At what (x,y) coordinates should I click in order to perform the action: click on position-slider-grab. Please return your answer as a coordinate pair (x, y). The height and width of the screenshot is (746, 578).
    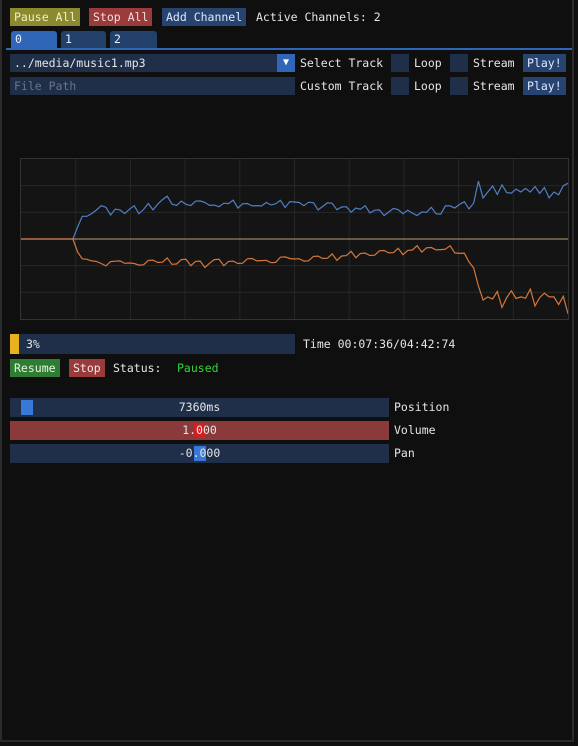
    Looking at the image, I should click on (27, 407).